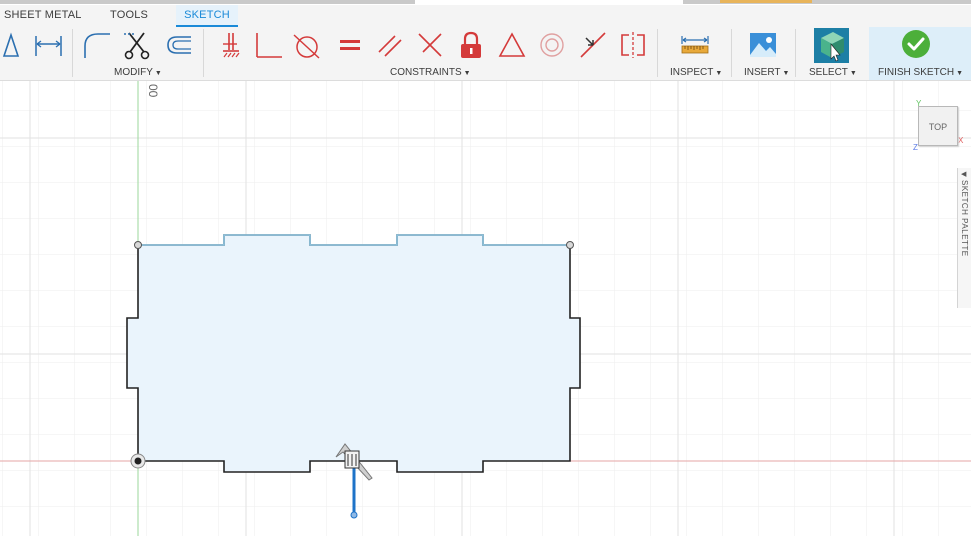  I want to click on finish-sketch-check-icon, so click(916, 44).